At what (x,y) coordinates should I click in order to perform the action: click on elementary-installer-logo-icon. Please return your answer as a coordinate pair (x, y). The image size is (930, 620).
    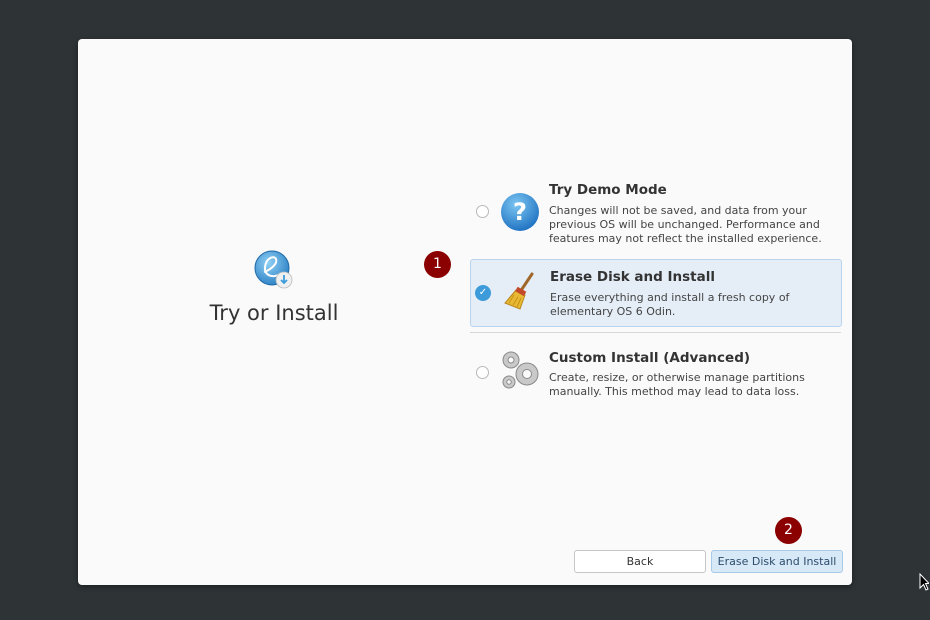
    Looking at the image, I should click on (273, 269).